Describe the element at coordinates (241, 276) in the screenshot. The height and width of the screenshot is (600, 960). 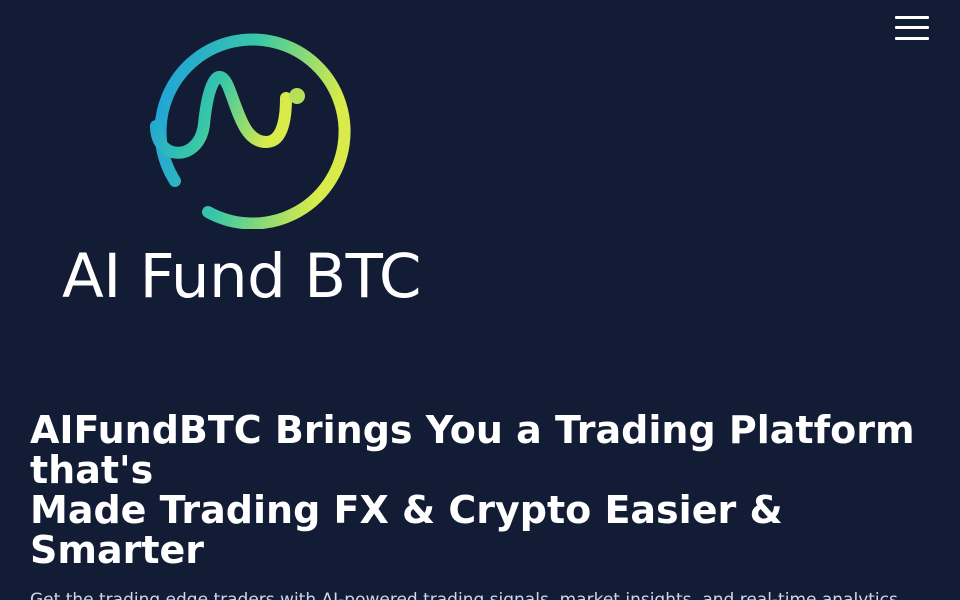
I see `brand-name: AI Fund BTC` at that location.